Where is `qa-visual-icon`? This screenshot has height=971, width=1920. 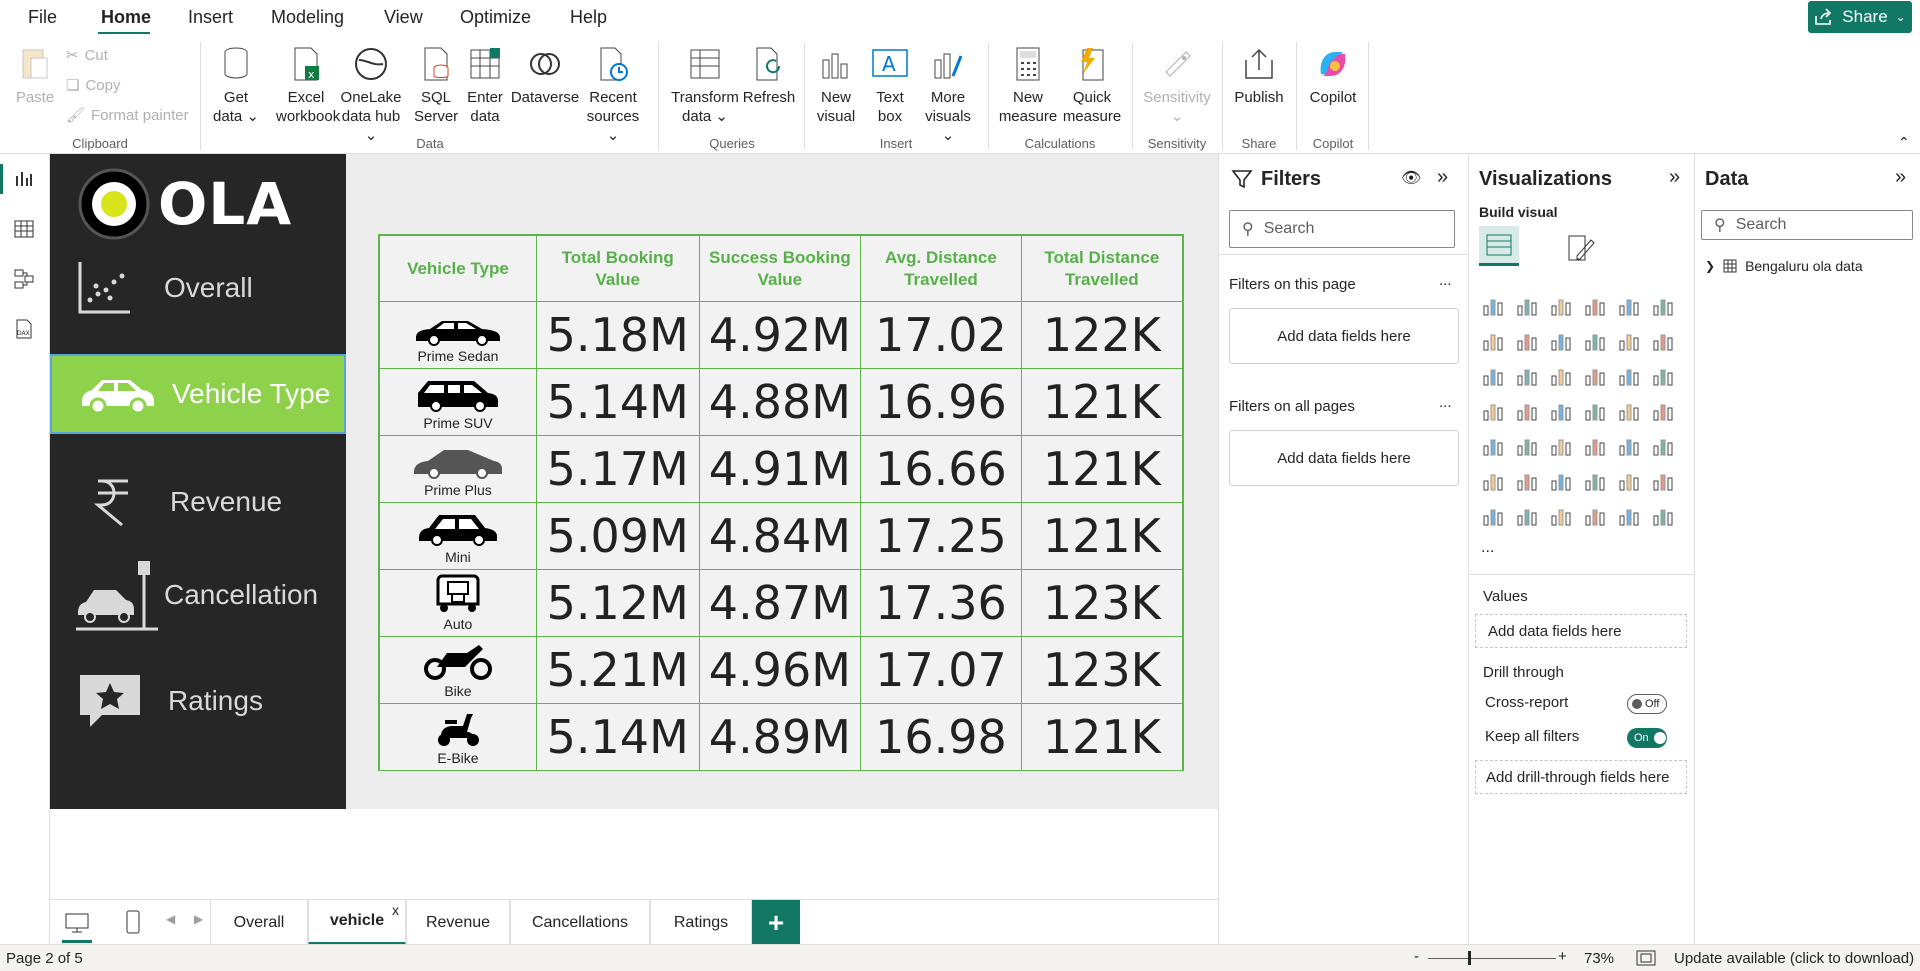
qa-visual-icon is located at coordinates (1596, 482).